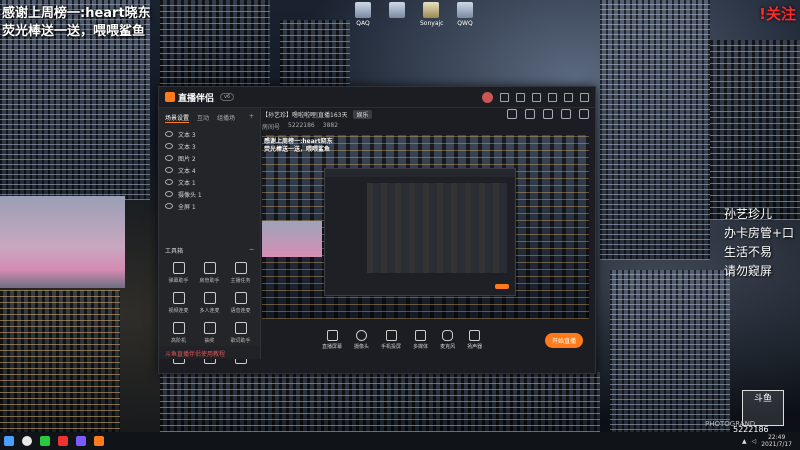 This screenshot has width=800, height=450. What do you see at coordinates (414, 14) in the screenshot?
I see `desktop-icons: QAQ Sonyajc QWQ` at bounding box center [414, 14].